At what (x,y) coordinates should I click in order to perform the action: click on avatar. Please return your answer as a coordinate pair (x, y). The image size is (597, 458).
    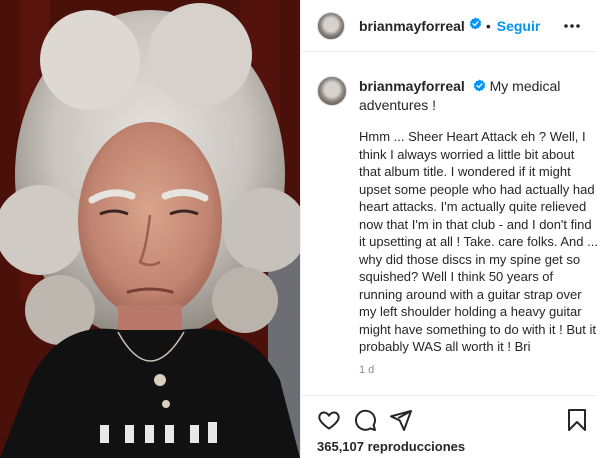
    Looking at the image, I should click on (331, 25).